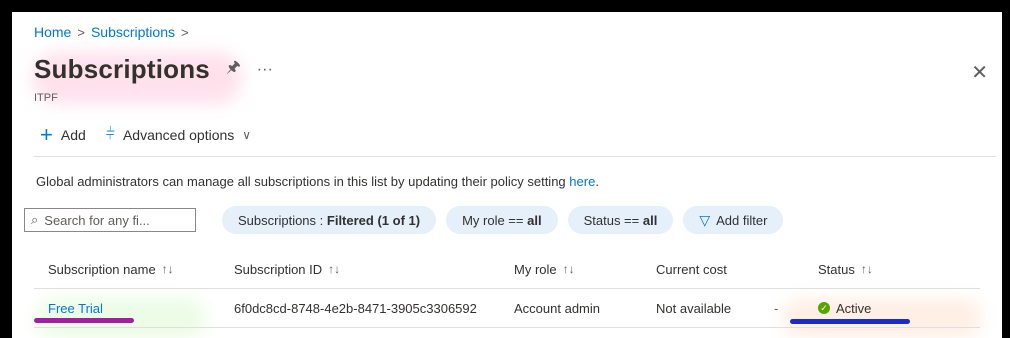 This screenshot has width=1010, height=338. What do you see at coordinates (611, 220) in the screenshot?
I see `status-filter-prefix: Status ==` at bounding box center [611, 220].